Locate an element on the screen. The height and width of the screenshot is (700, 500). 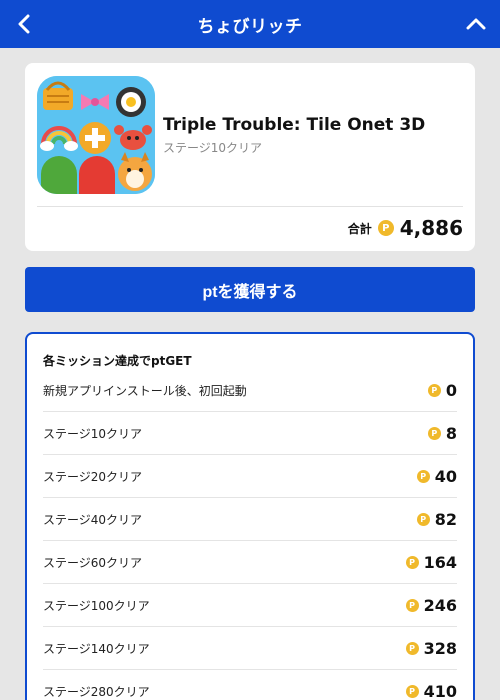
mission-points: 0 is located at coordinates (451, 390).